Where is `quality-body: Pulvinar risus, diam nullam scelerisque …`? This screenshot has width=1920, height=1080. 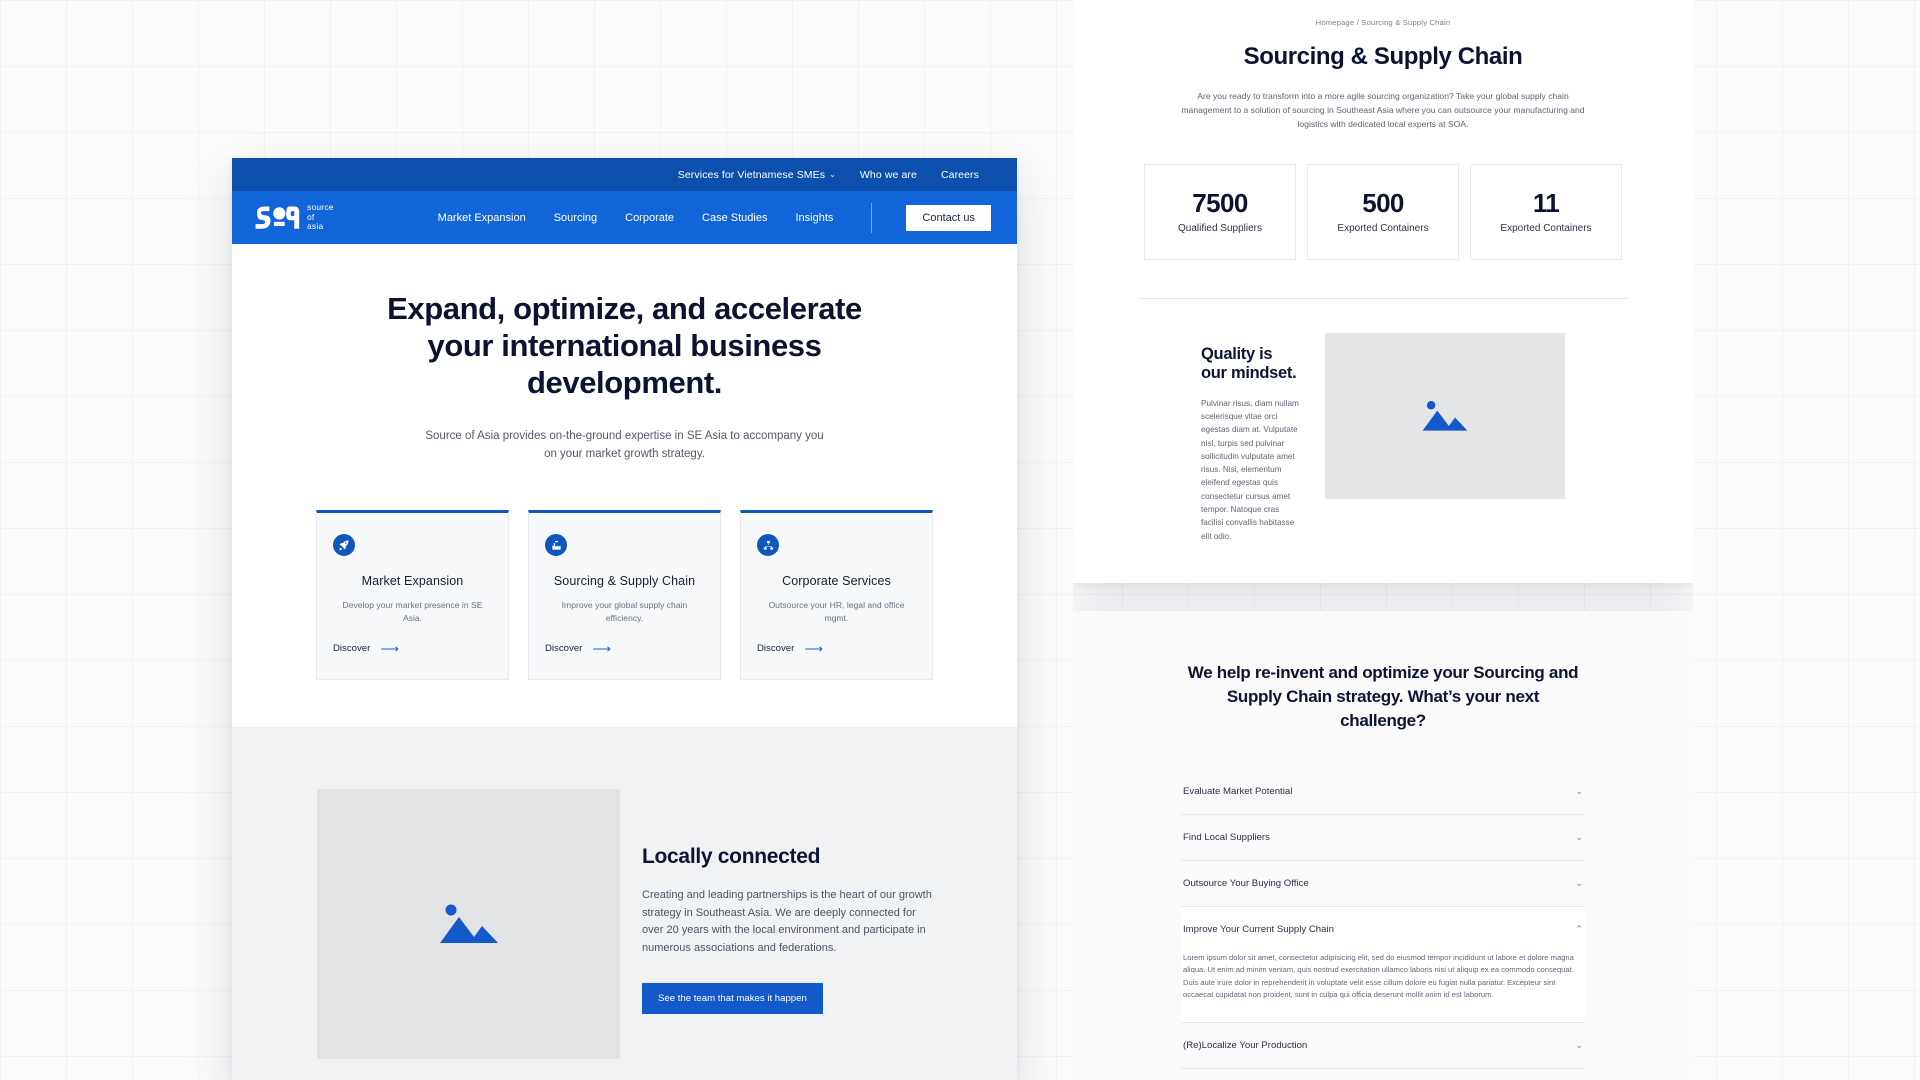 quality-body: Pulvinar risus, diam nullam scelerisque … is located at coordinates (1250, 469).